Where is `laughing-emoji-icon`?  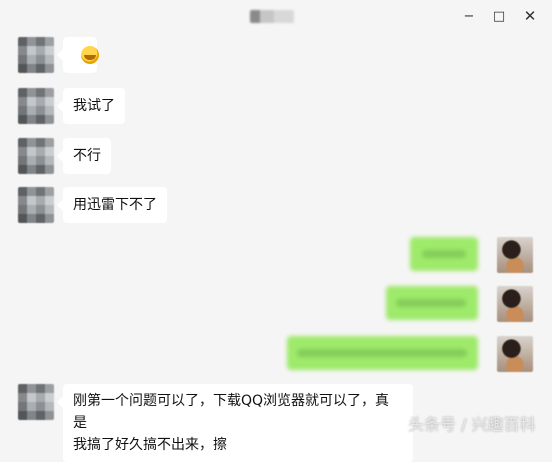
laughing-emoji-icon is located at coordinates (90, 55).